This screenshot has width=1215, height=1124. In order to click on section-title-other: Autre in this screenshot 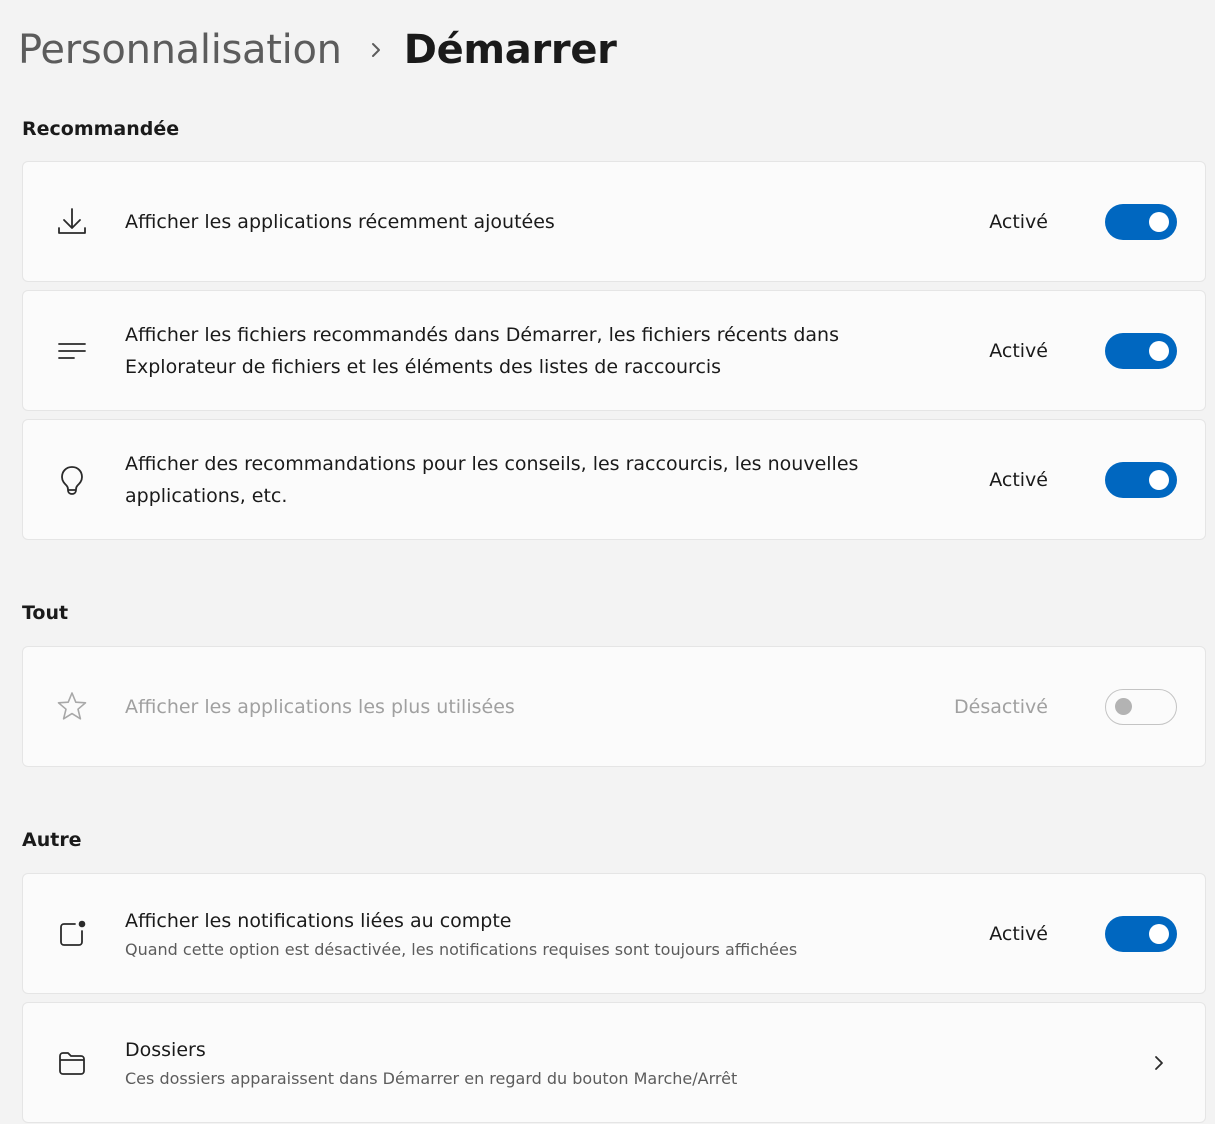, I will do `click(52, 840)`.